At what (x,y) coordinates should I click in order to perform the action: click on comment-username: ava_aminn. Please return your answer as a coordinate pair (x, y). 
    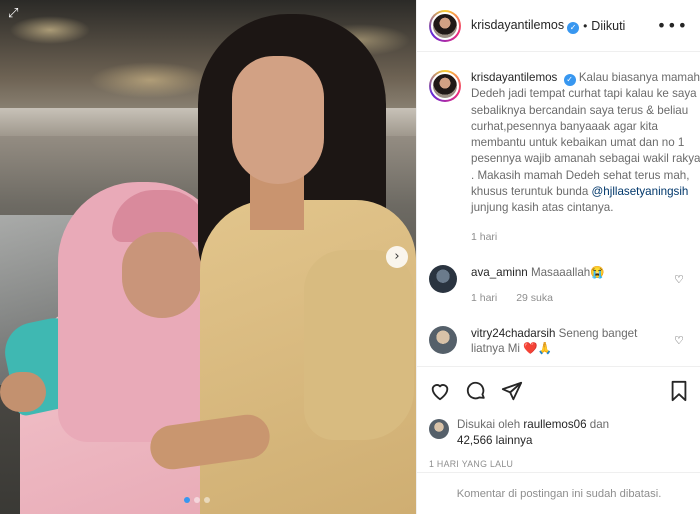
    Looking at the image, I should click on (499, 272).